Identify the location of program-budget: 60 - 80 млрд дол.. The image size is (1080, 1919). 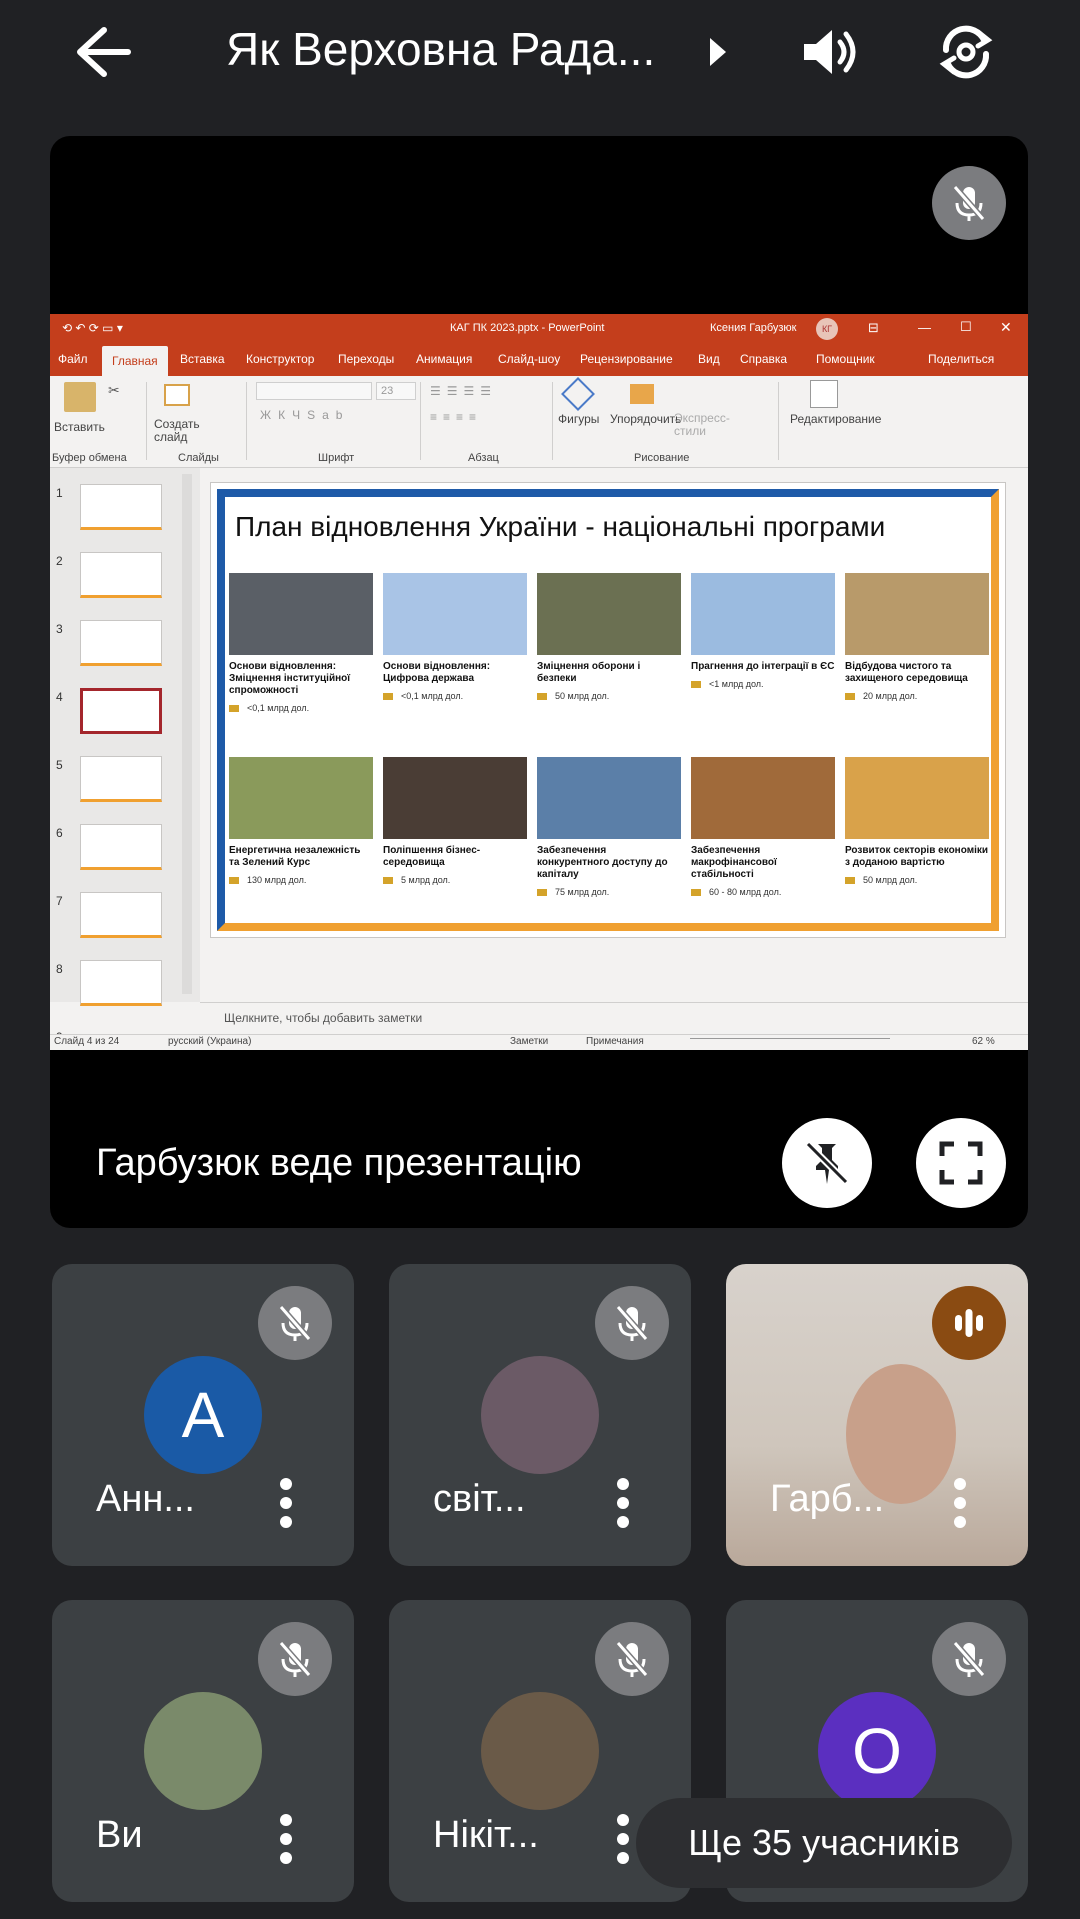
(763, 892).